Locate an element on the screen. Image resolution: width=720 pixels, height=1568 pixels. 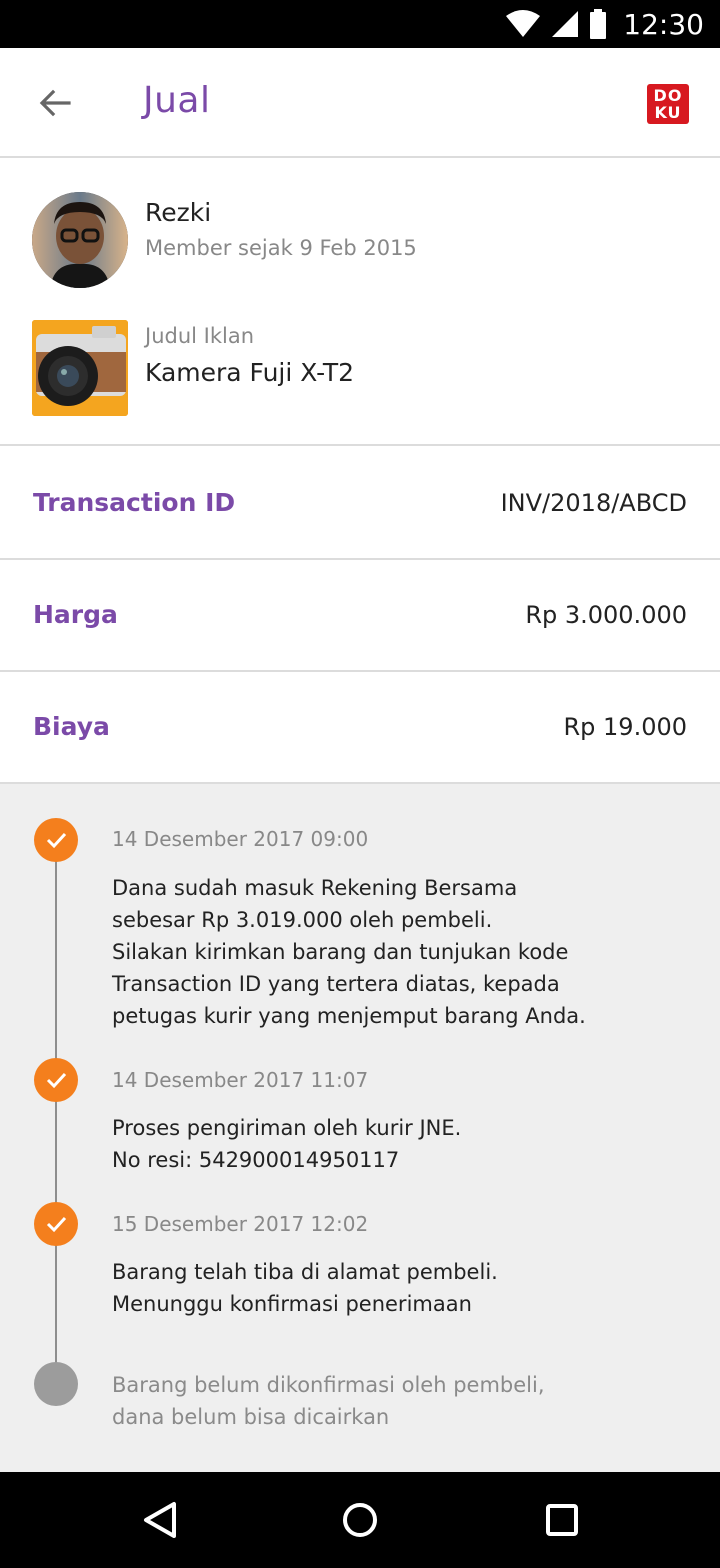
fee-row: Biaya Rp 19.000 is located at coordinates (360, 728).